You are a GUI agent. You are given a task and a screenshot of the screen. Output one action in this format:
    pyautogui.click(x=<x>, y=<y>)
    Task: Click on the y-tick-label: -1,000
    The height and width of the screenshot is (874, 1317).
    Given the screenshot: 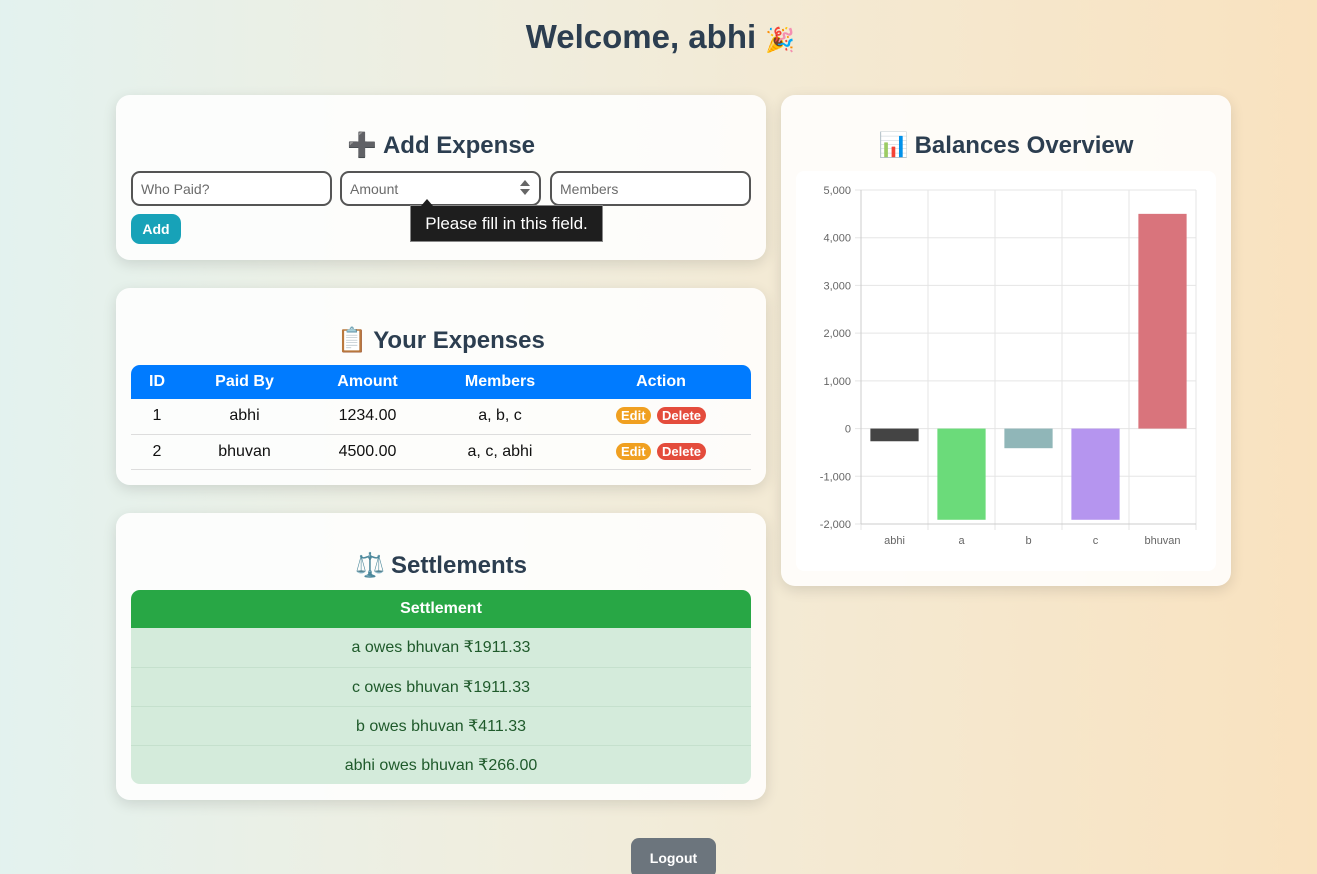 What is the action you would take?
    pyautogui.click(x=835, y=477)
    